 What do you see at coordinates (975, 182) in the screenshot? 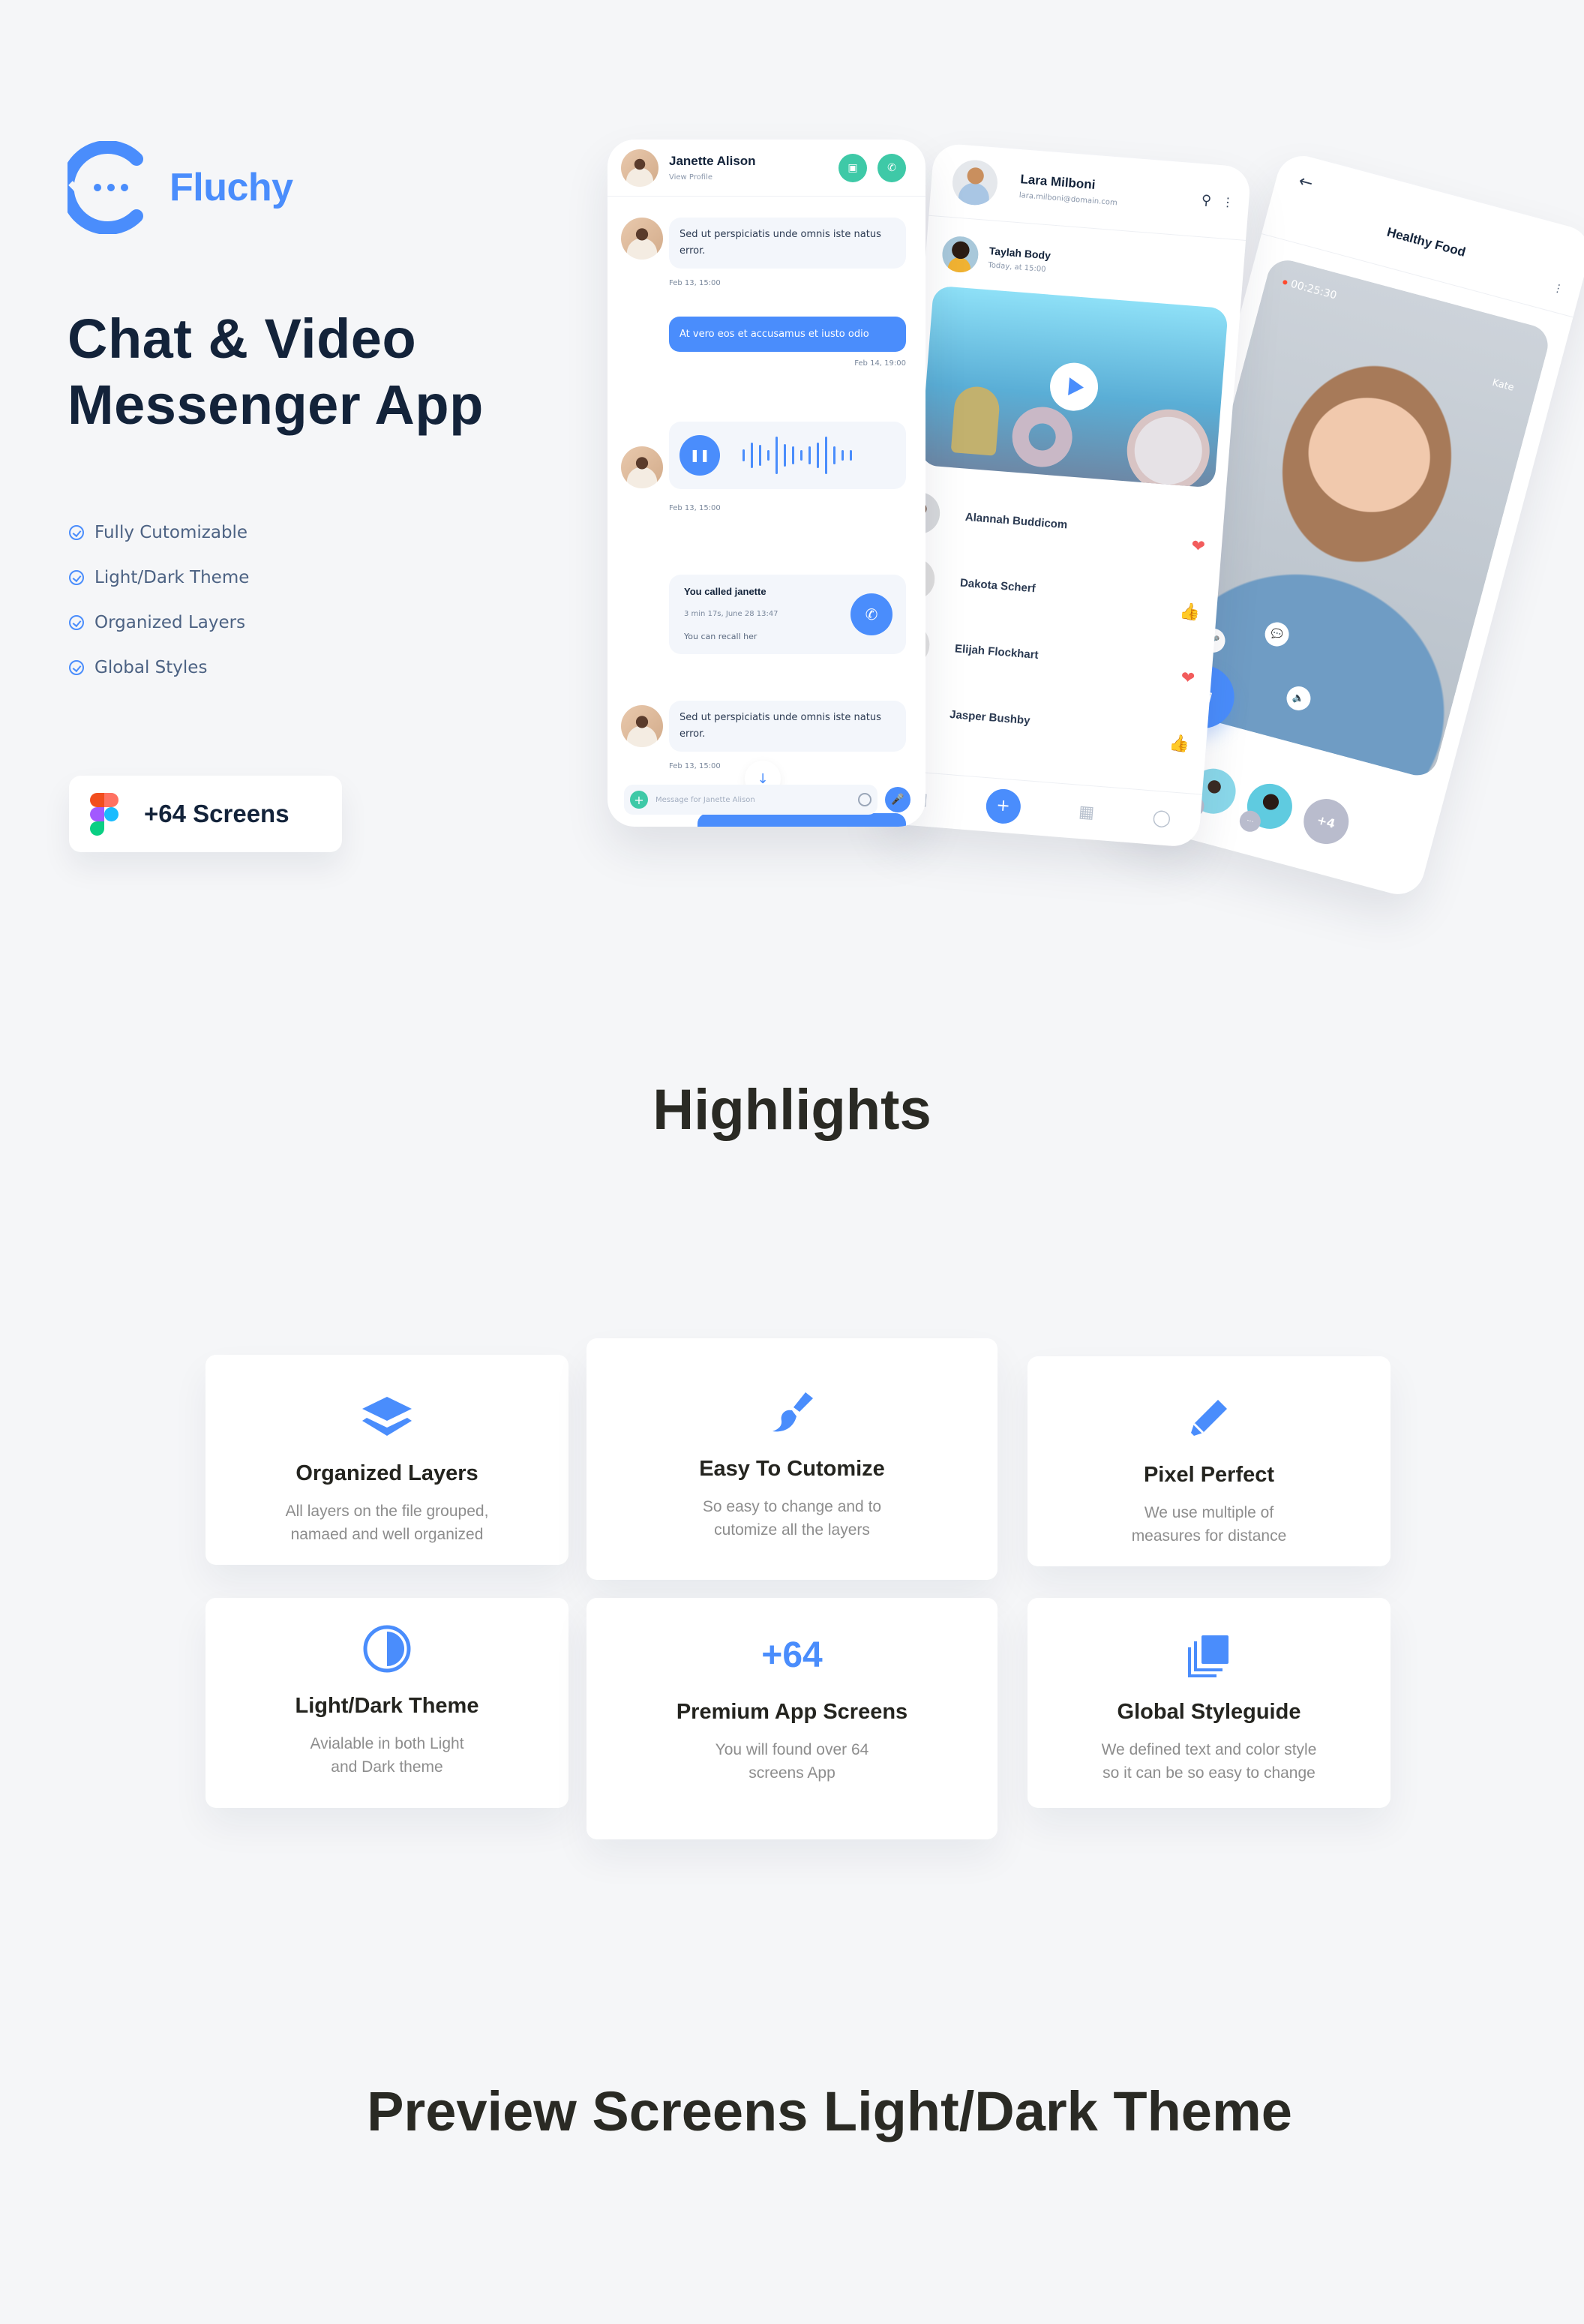
I see `user-avatar` at bounding box center [975, 182].